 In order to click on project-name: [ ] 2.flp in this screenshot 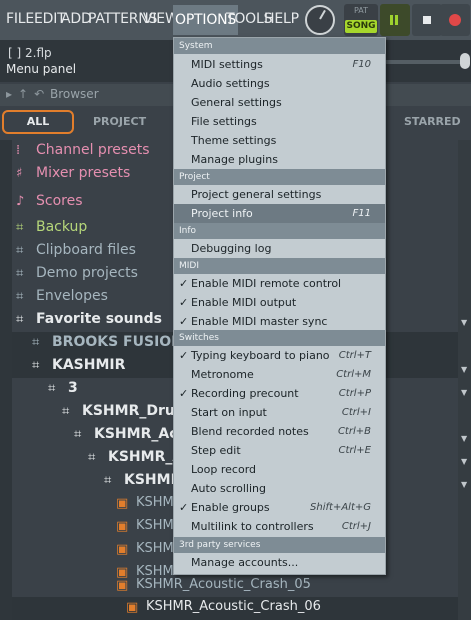, I will do `click(30, 53)`.